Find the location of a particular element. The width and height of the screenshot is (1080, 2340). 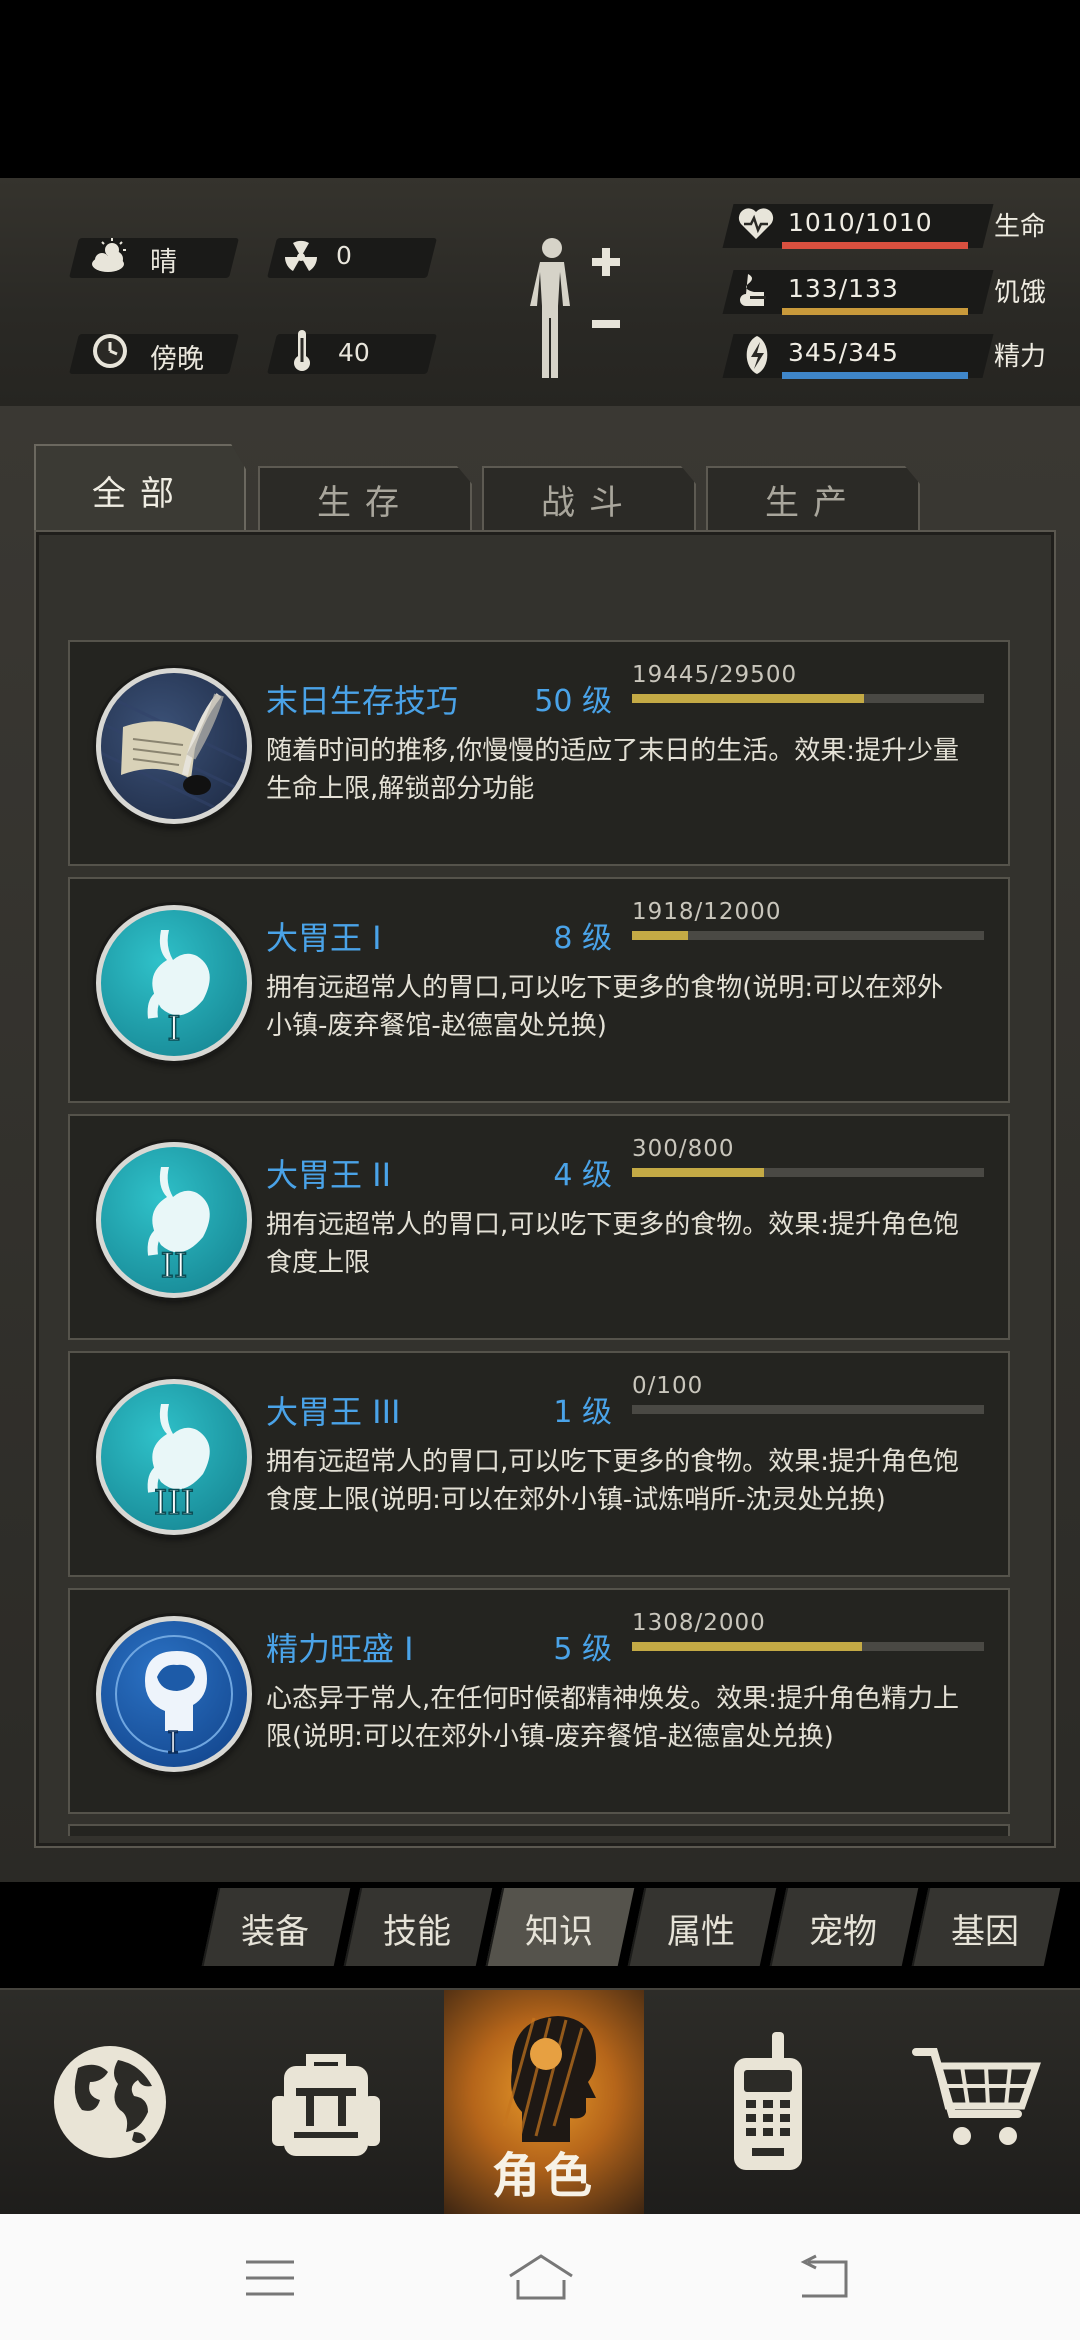

hunger-text: 133/133 is located at coordinates (843, 288).